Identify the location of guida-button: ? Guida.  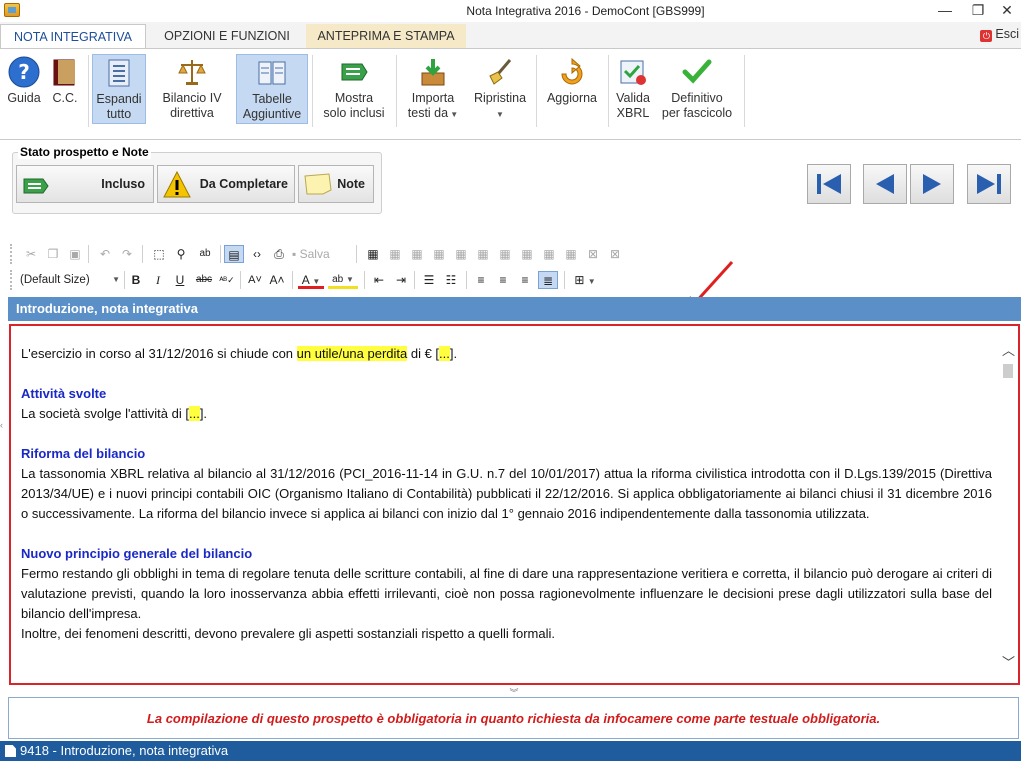
(24, 89).